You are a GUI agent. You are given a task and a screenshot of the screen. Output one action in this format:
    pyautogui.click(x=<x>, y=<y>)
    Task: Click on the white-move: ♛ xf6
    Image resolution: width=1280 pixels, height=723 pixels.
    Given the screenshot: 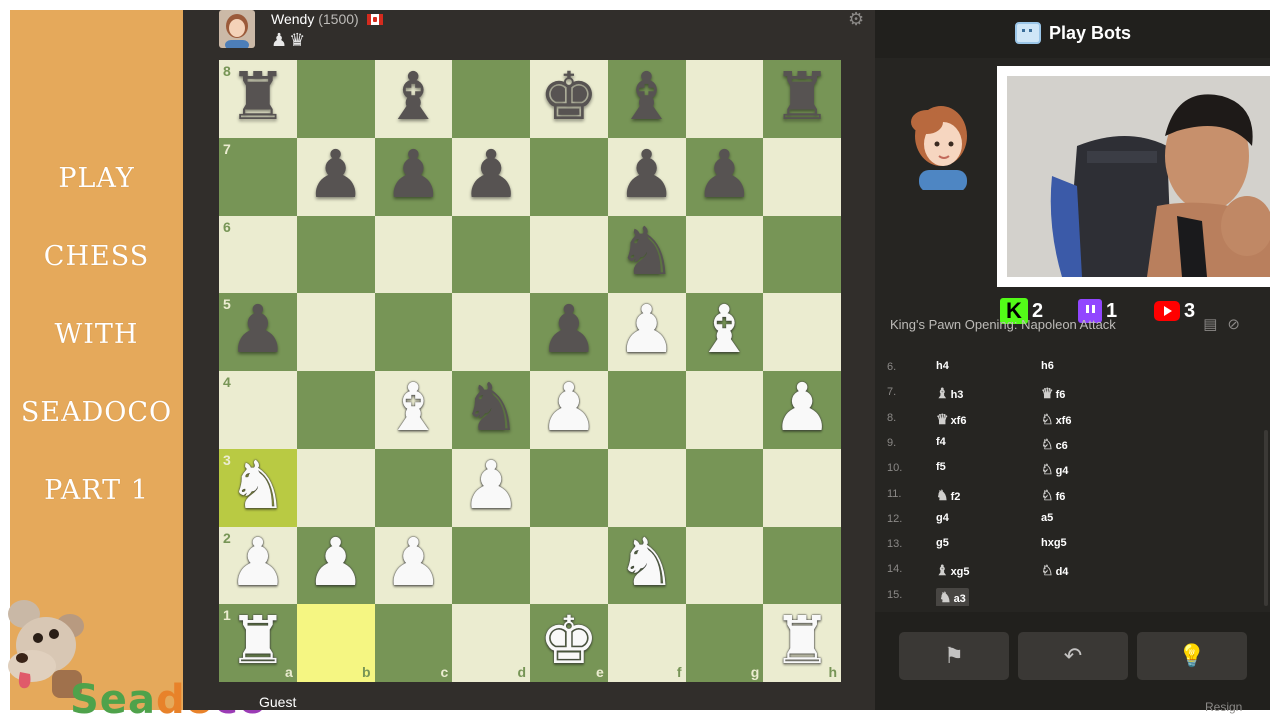 What is the action you would take?
    pyautogui.click(x=951, y=419)
    